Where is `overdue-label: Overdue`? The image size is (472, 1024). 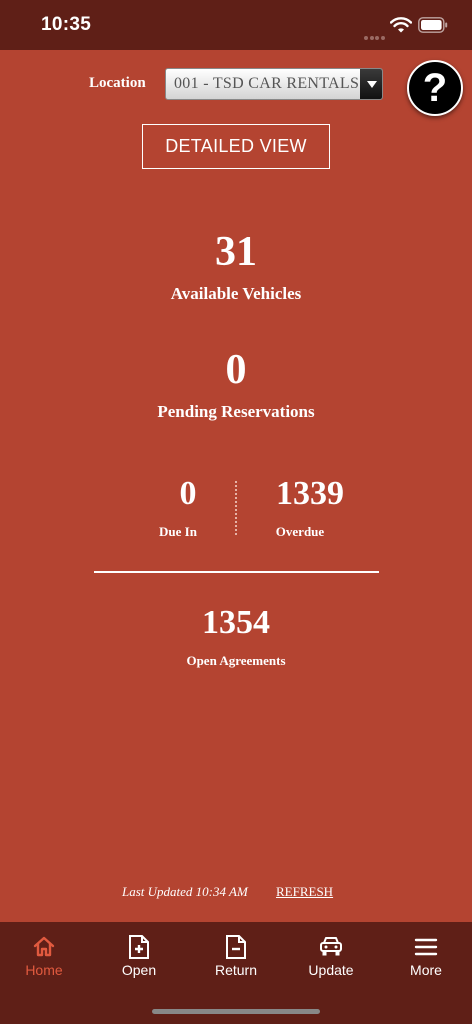 overdue-label: Overdue is located at coordinates (300, 531).